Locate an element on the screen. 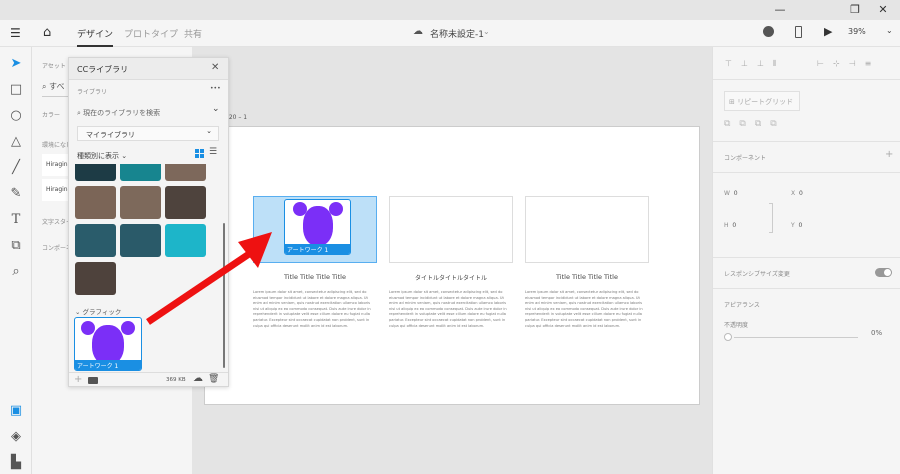  arrow-head is located at coordinates (255, 250).